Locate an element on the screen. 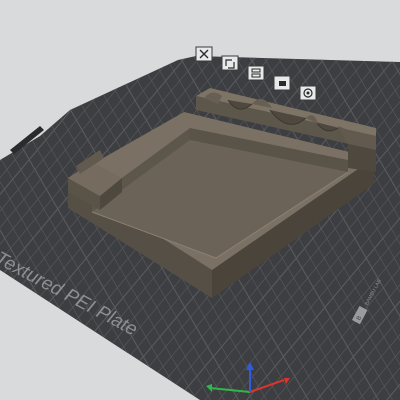 The height and width of the screenshot is (400, 400). lock-plate-icon is located at coordinates (282, 83).